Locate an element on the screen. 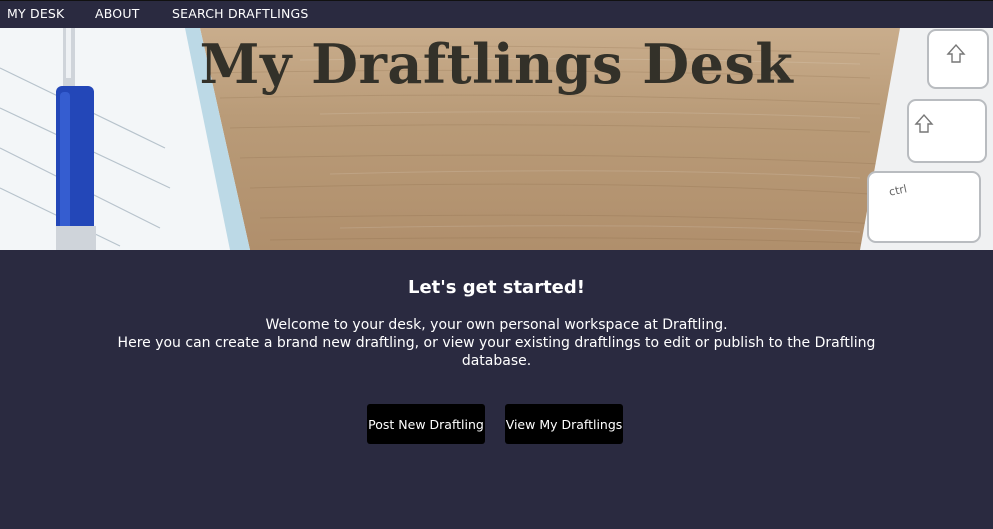  nav-about: ABOUT is located at coordinates (117, 13).